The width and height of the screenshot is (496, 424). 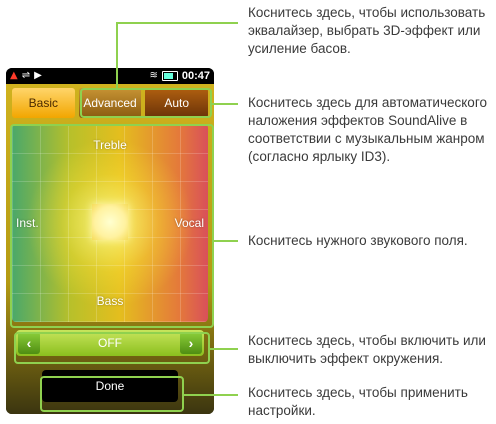 I want to click on warning-icon: ▲, so click(x=14, y=75).